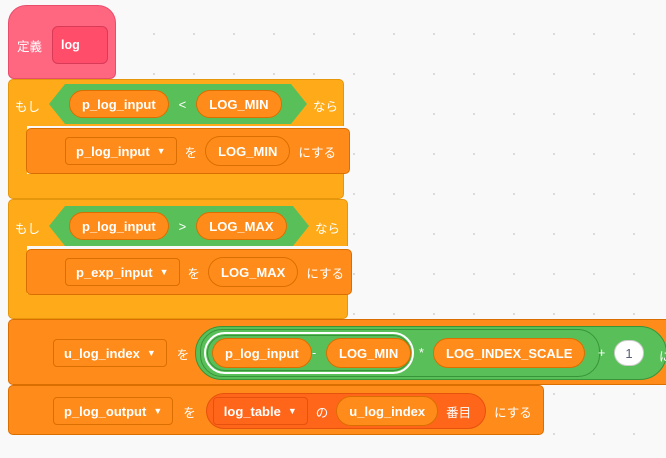 This screenshot has height=458, width=666. I want to click on plus-symbol: +, so click(602, 353).